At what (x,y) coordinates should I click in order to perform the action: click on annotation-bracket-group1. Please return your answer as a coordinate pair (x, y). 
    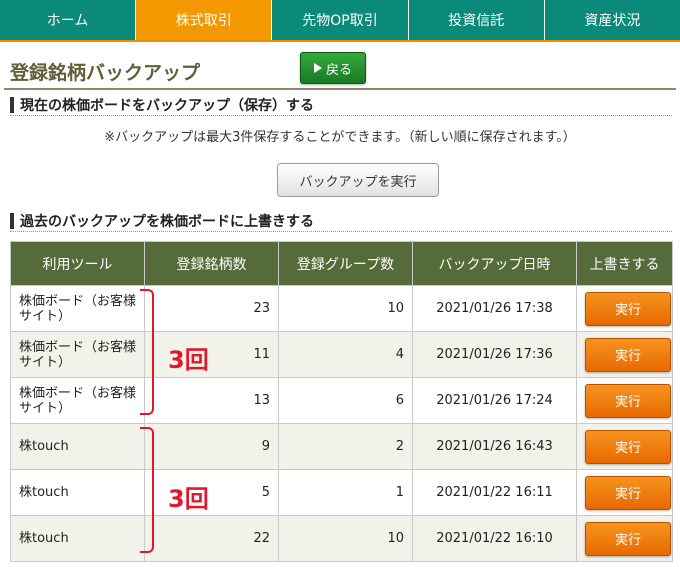
    Looking at the image, I should click on (147, 352).